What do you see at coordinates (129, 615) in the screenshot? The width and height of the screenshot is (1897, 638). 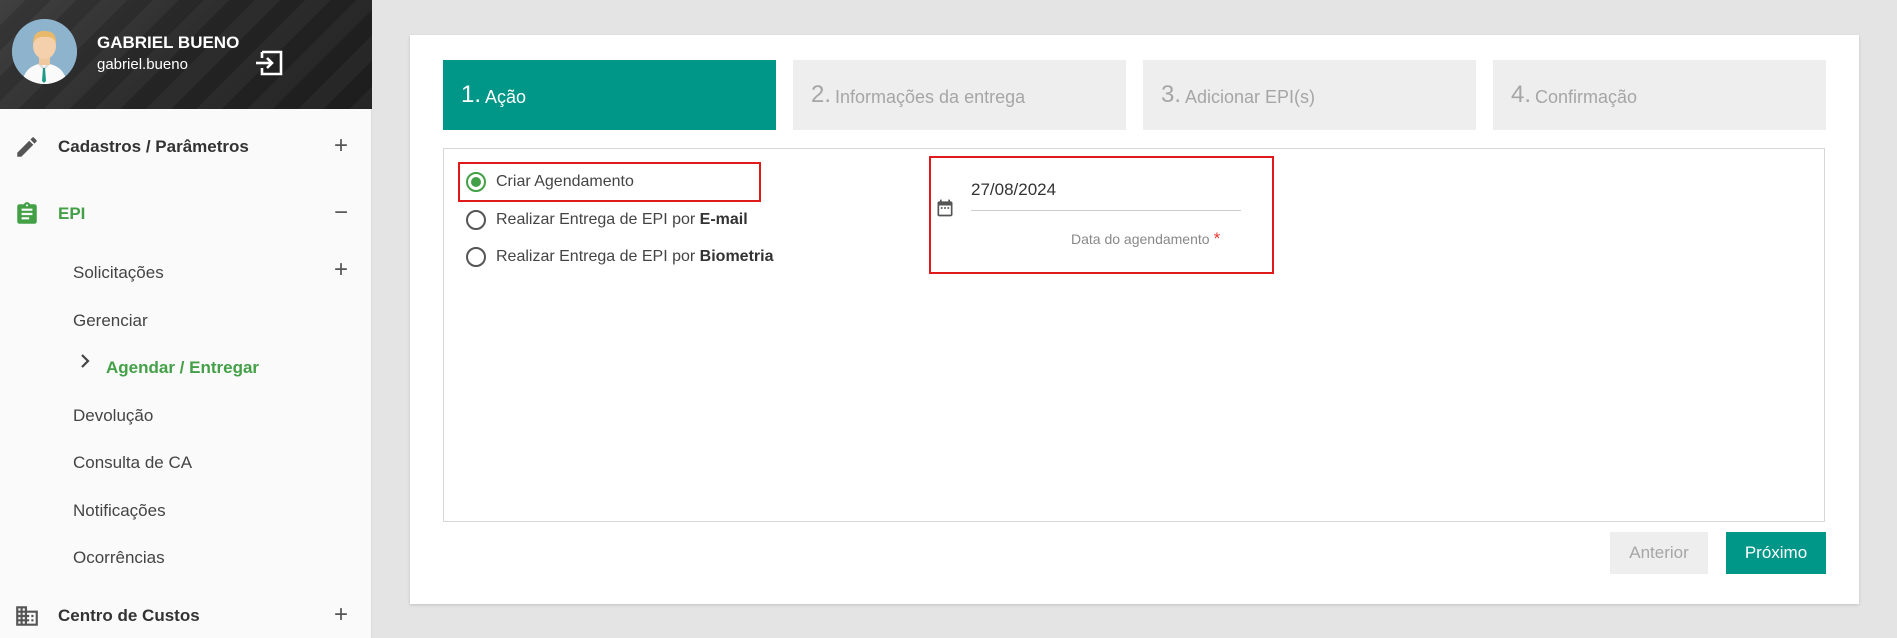 I see `menu-label: Centro de Custos` at bounding box center [129, 615].